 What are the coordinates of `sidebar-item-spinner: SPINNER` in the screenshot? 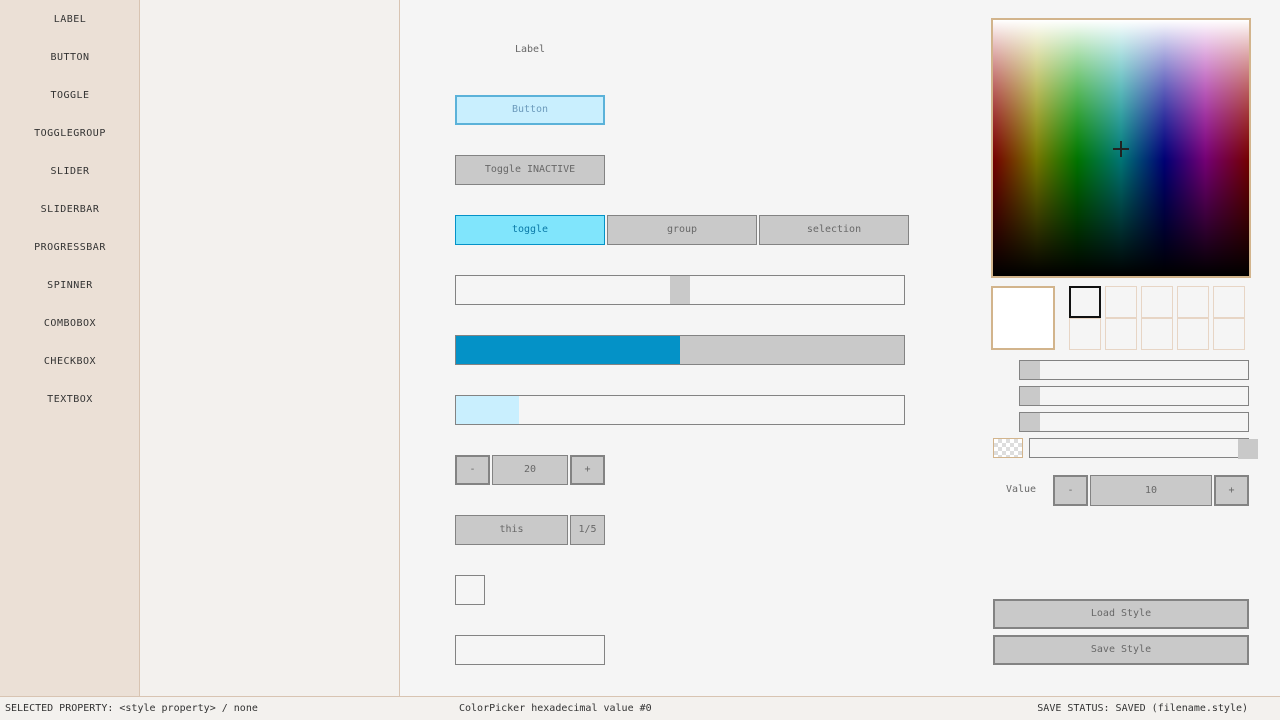 It's located at (70, 286).